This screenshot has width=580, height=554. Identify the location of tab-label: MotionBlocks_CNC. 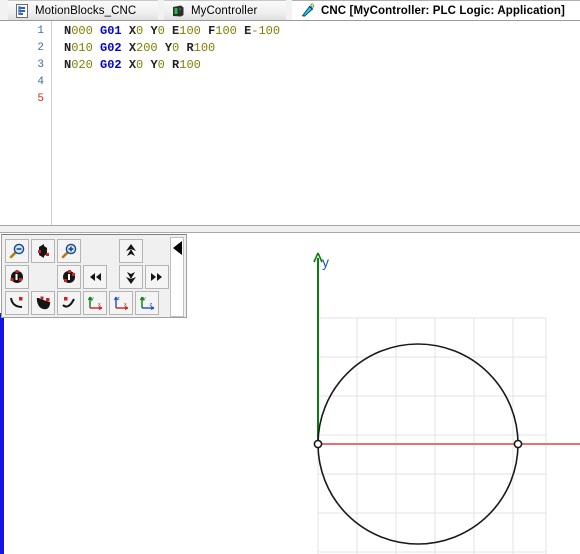
(86, 10).